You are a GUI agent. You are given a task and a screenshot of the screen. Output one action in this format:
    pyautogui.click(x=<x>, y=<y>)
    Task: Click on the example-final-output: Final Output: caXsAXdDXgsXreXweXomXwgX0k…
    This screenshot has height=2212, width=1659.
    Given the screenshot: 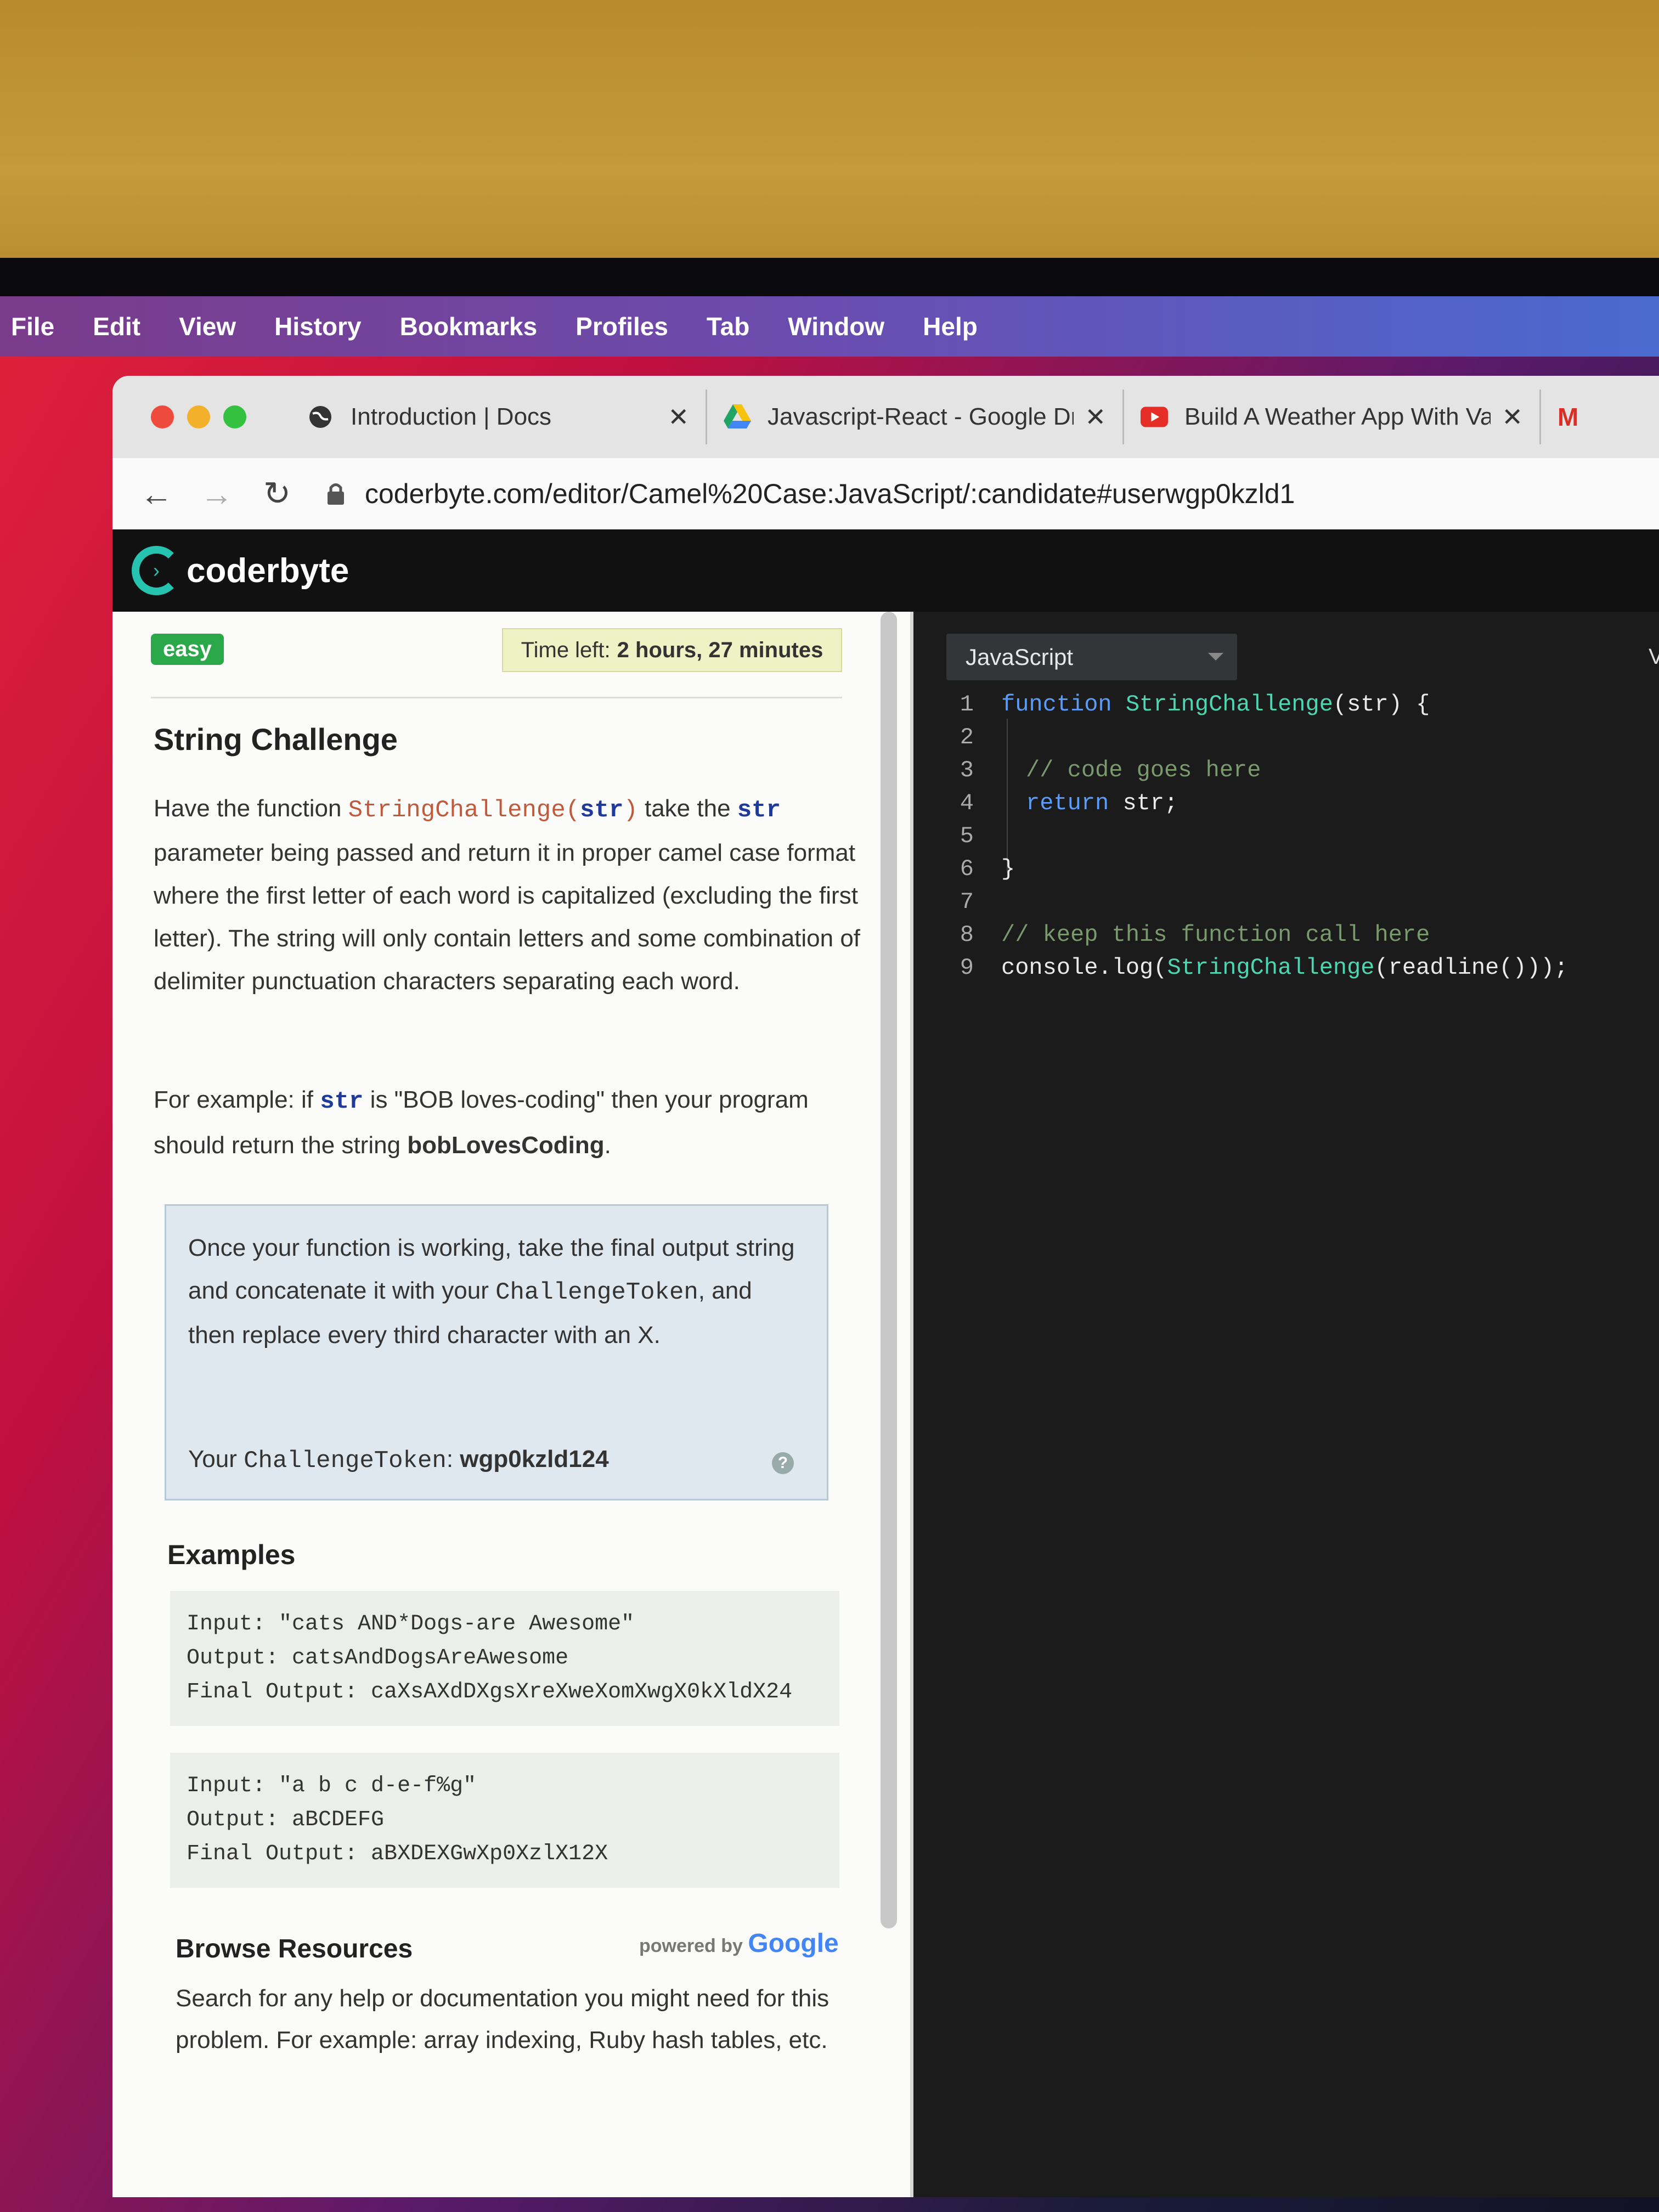 What is the action you would take?
    pyautogui.click(x=490, y=1692)
    